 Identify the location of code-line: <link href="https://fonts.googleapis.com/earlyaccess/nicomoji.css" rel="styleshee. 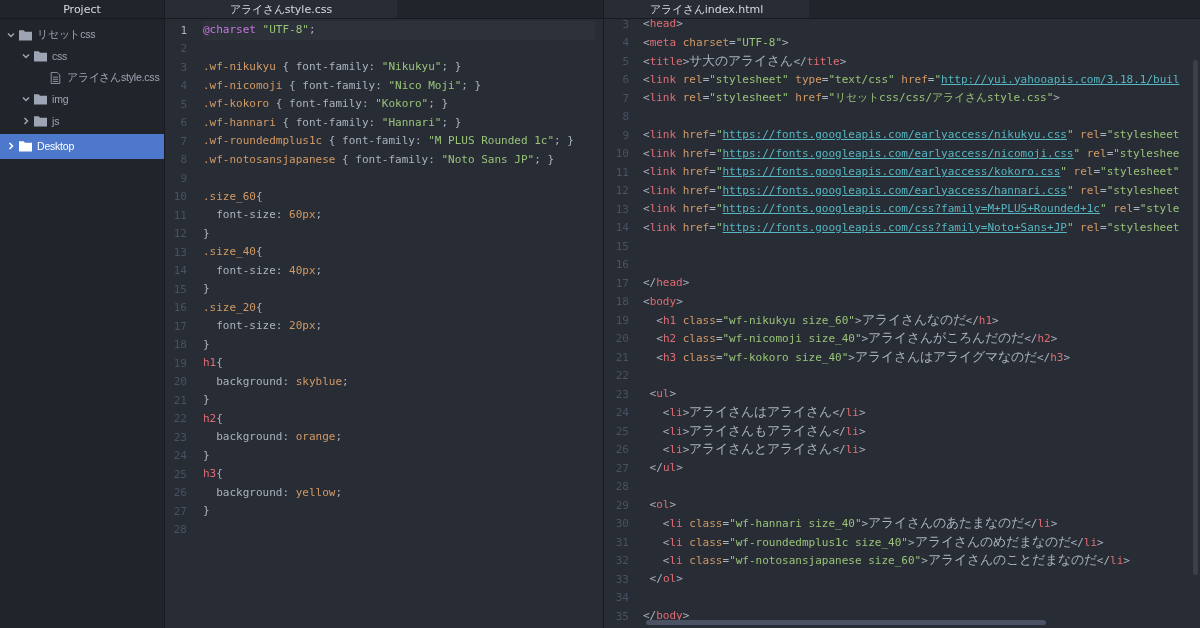
(911, 153).